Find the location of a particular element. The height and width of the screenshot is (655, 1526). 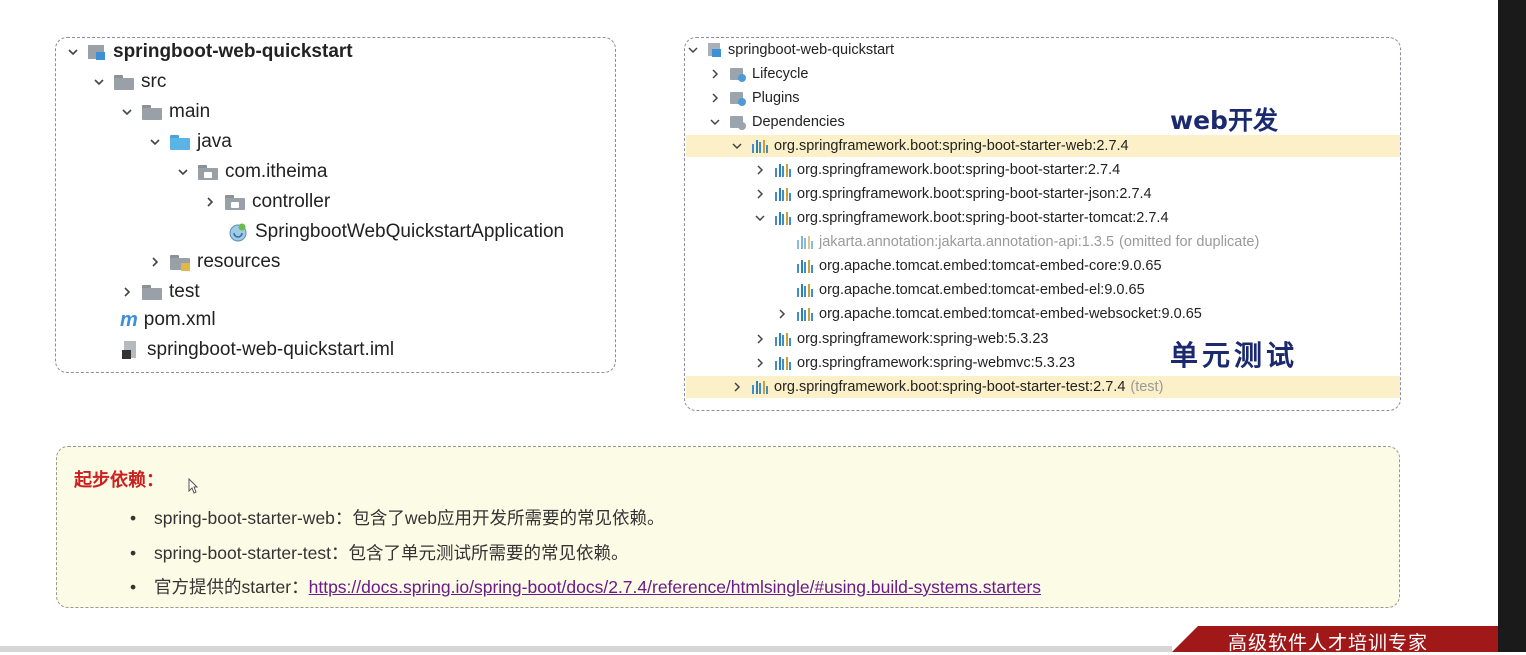

tree-node-app-class: SpringbootWebQuickstartApplication is located at coordinates (396, 232).